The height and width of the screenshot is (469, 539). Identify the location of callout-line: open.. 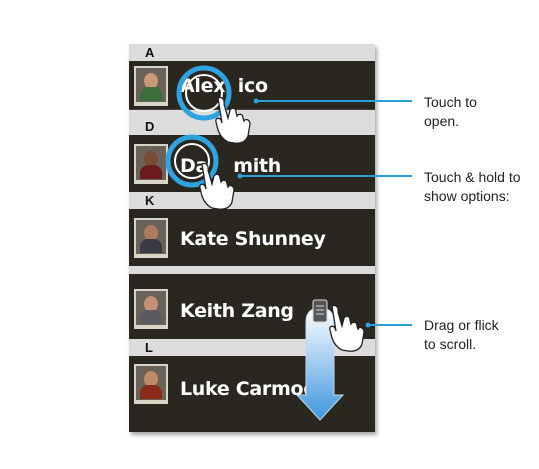
(442, 121).